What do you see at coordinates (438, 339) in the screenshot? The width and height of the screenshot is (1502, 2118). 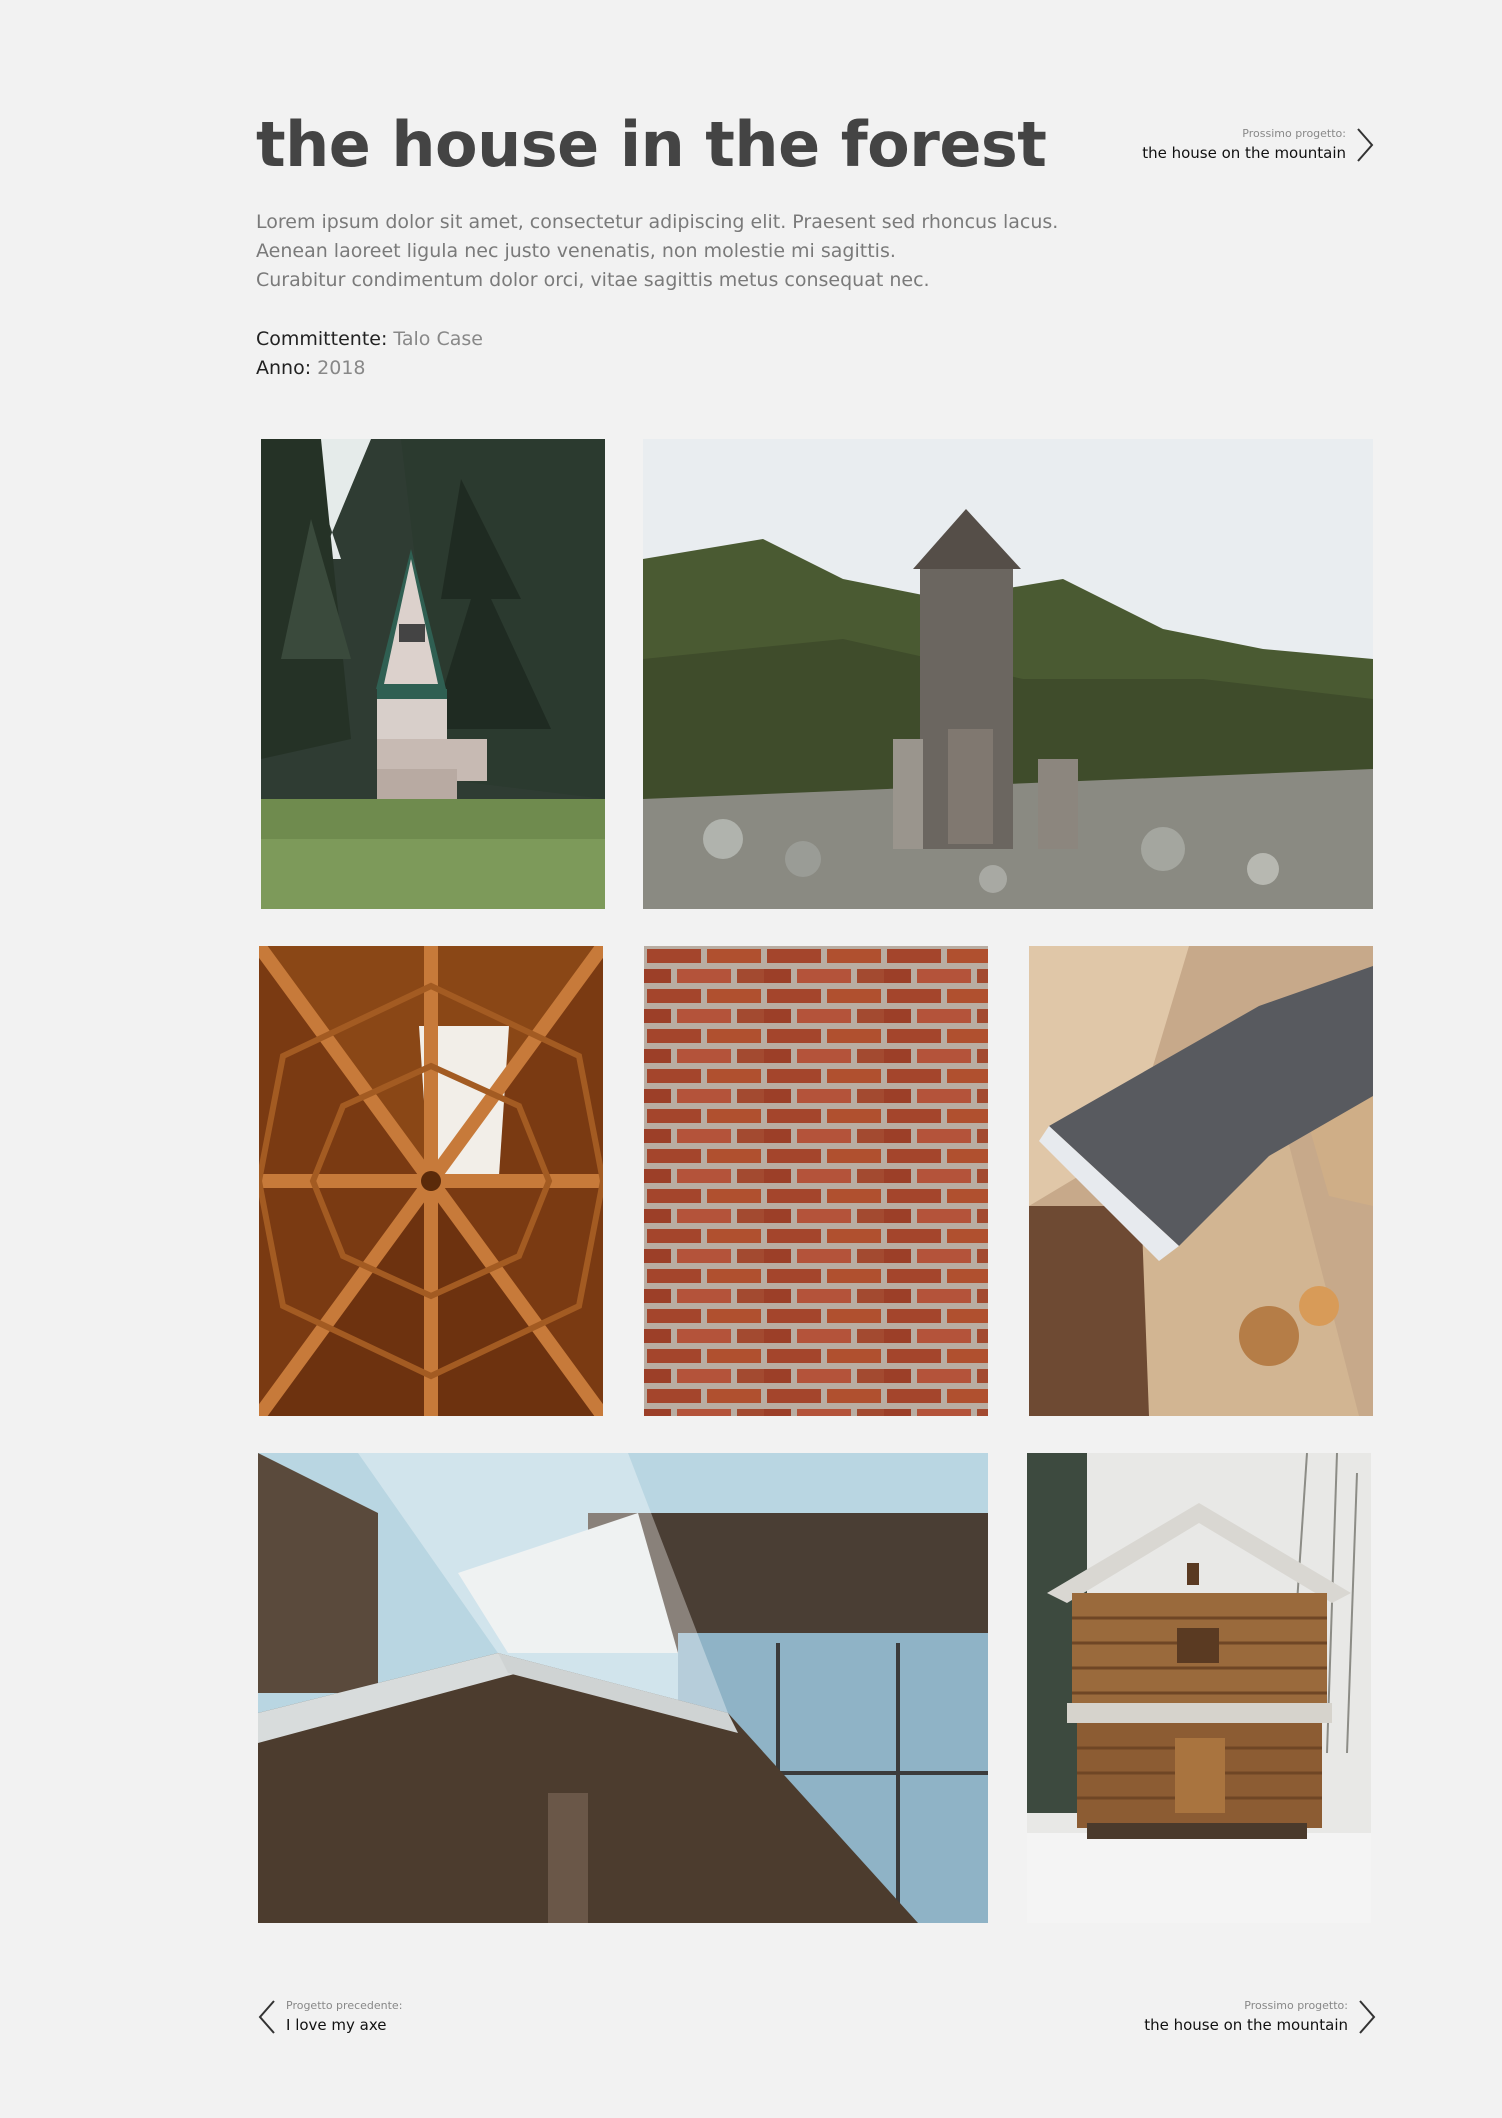 I see `client-value: Talo Case` at bounding box center [438, 339].